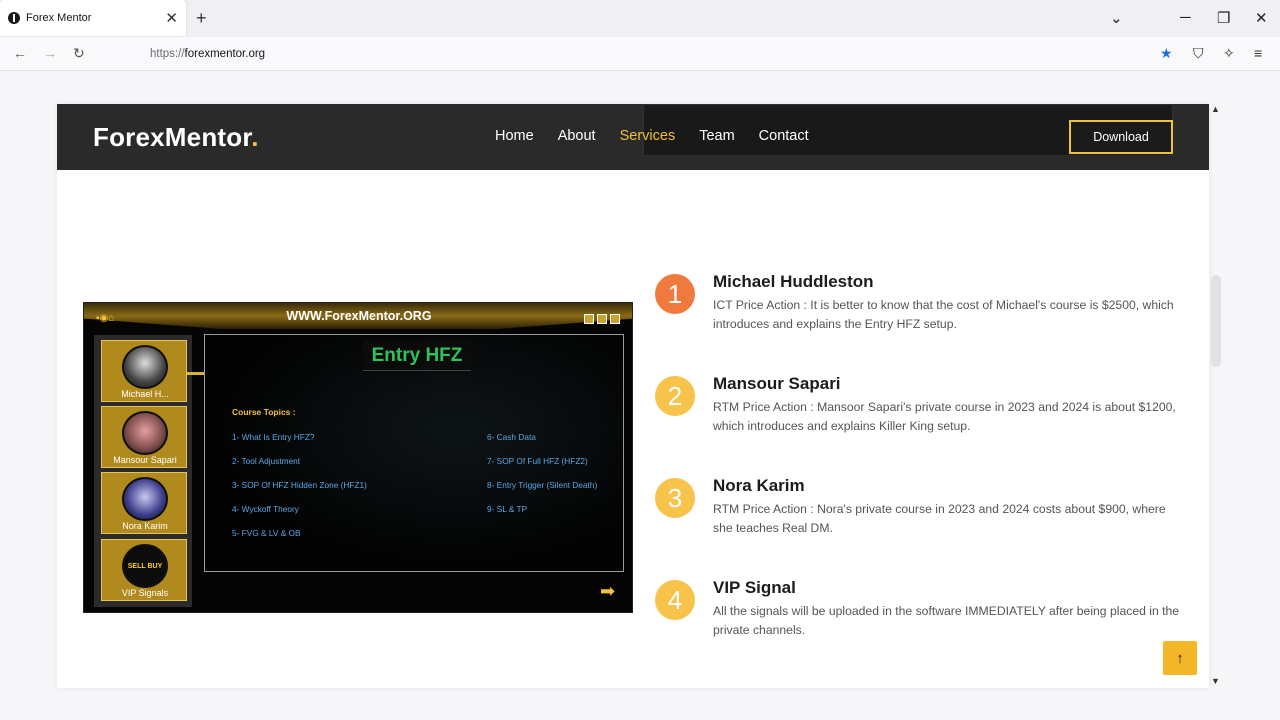  I want to click on topic-item: 6- Cash Data, so click(511, 437).